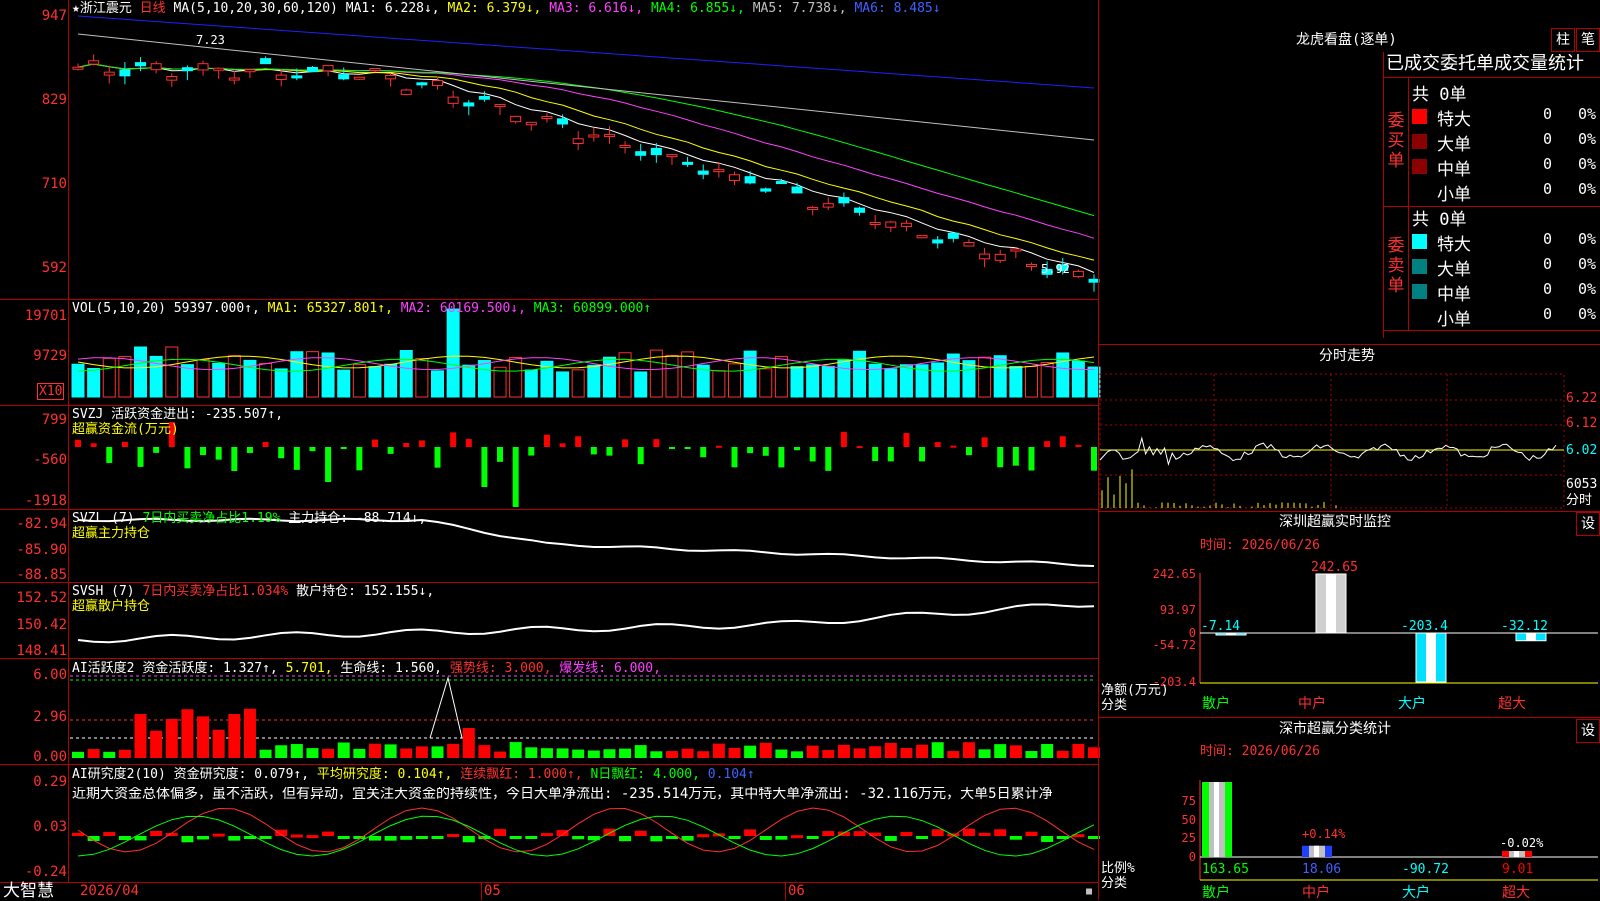  What do you see at coordinates (51, 391) in the screenshot?
I see `vol-unit-badge: X10` at bounding box center [51, 391].